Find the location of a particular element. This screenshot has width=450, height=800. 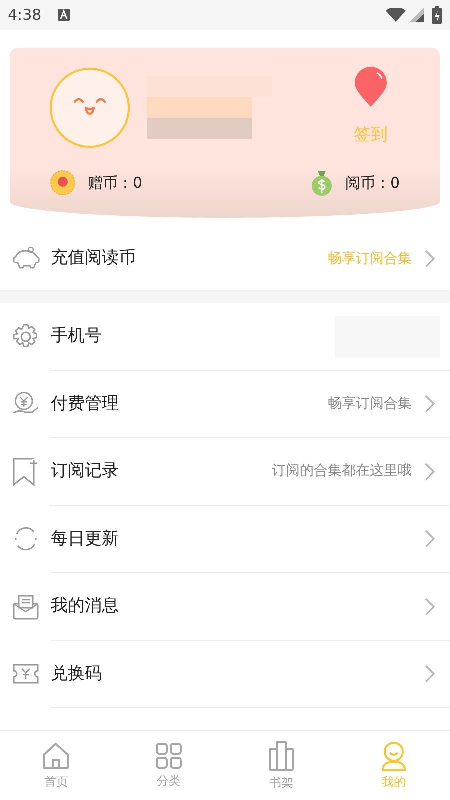

coin-balance: 赠币：0 is located at coordinates (115, 183).